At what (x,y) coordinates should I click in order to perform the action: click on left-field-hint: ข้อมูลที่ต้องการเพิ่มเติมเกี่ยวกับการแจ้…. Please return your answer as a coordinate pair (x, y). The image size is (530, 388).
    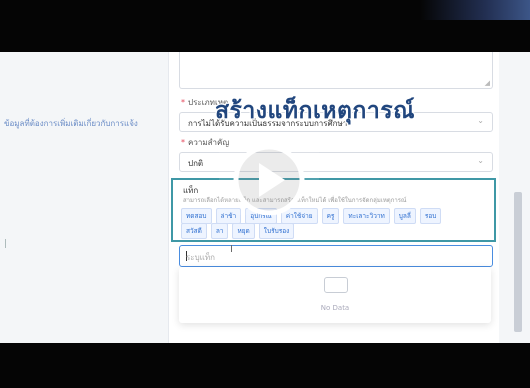
    Looking at the image, I should click on (71, 123).